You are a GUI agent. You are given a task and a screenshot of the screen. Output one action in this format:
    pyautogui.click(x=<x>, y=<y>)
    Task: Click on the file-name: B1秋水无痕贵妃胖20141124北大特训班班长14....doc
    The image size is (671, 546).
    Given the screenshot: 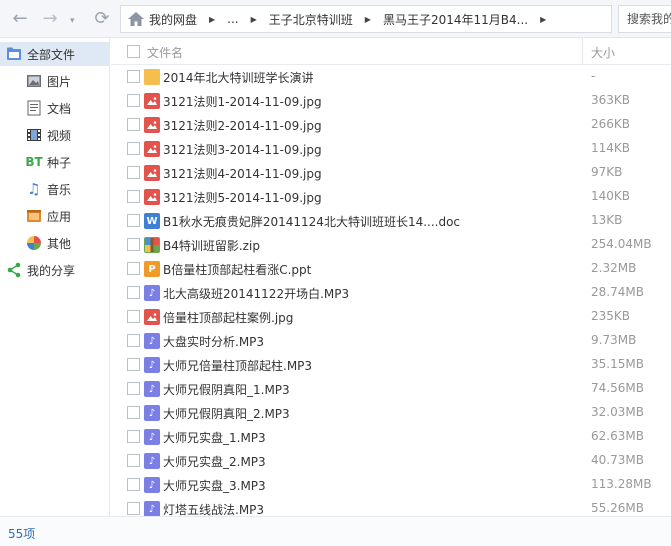 What is the action you would take?
    pyautogui.click(x=311, y=221)
    